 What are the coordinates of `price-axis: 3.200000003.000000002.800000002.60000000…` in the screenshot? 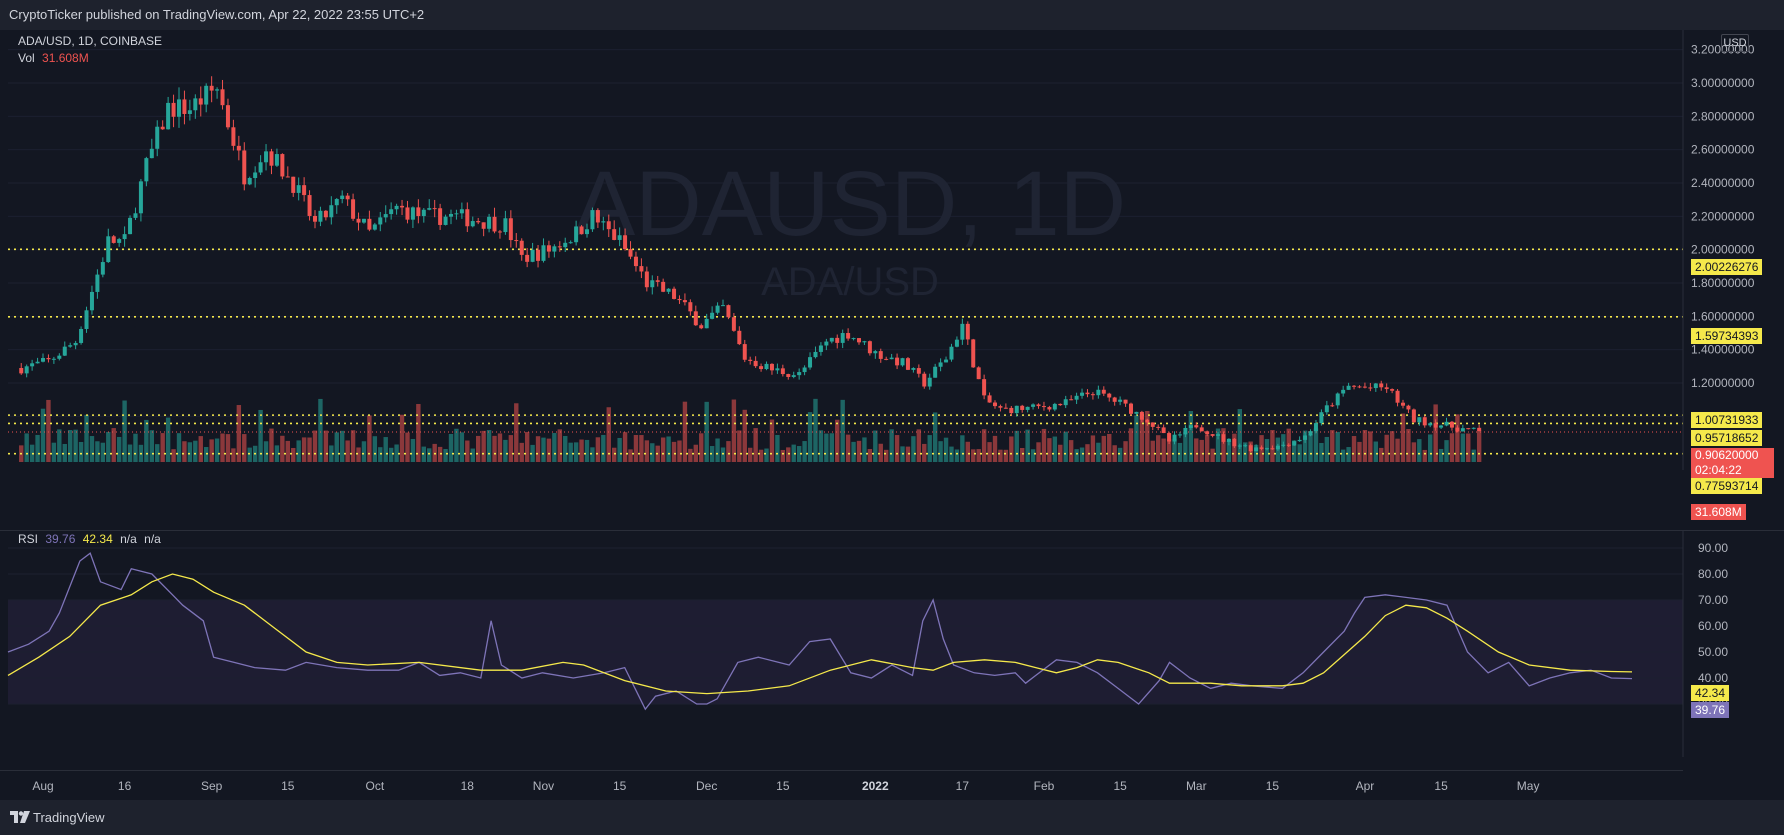 It's located at (1723, 233).